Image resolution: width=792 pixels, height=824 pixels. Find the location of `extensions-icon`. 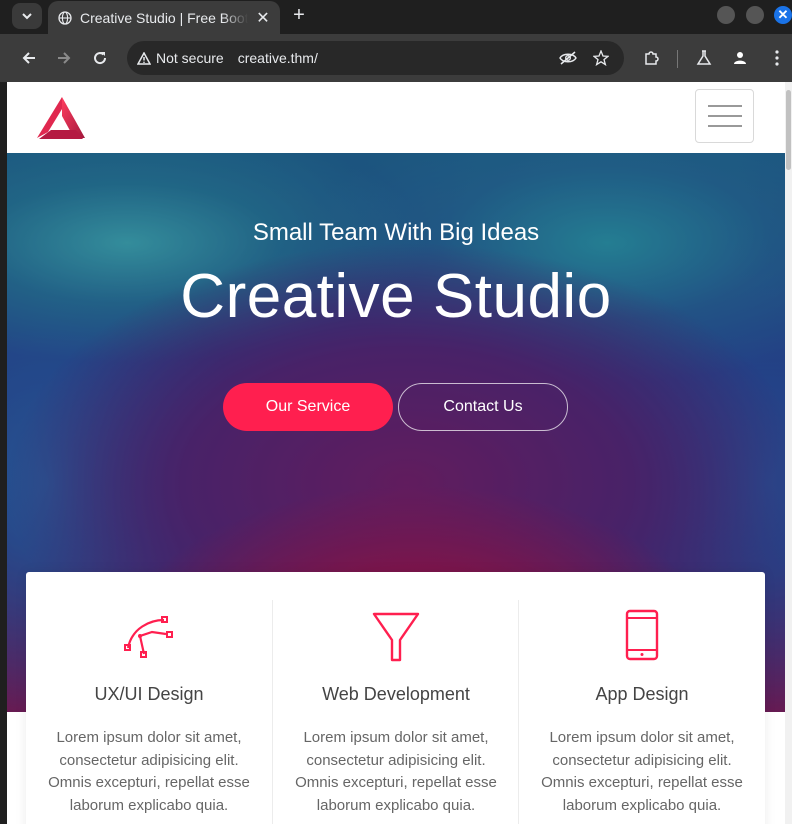

extensions-icon is located at coordinates (651, 58).